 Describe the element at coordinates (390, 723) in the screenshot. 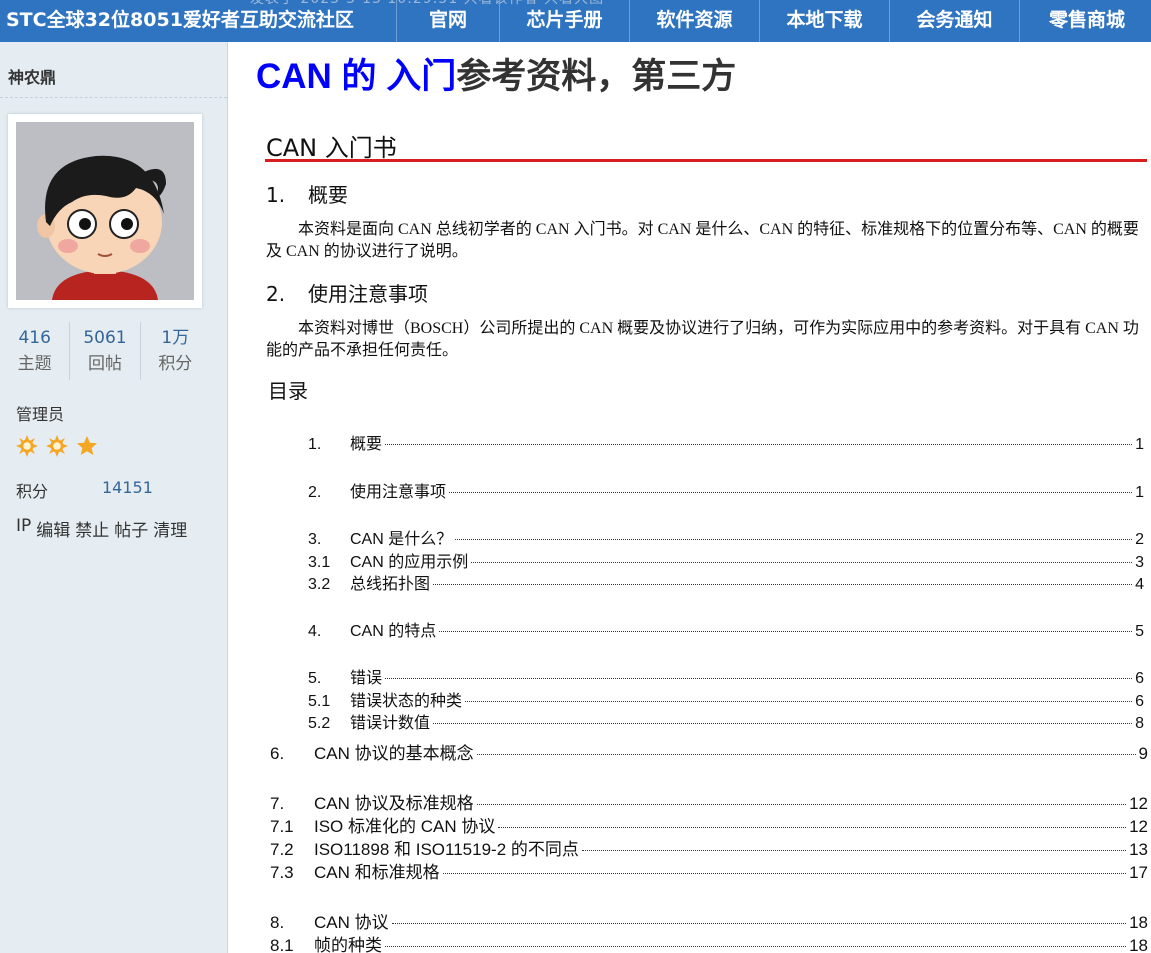

I see `toc-entry-title: 错误计数值` at that location.